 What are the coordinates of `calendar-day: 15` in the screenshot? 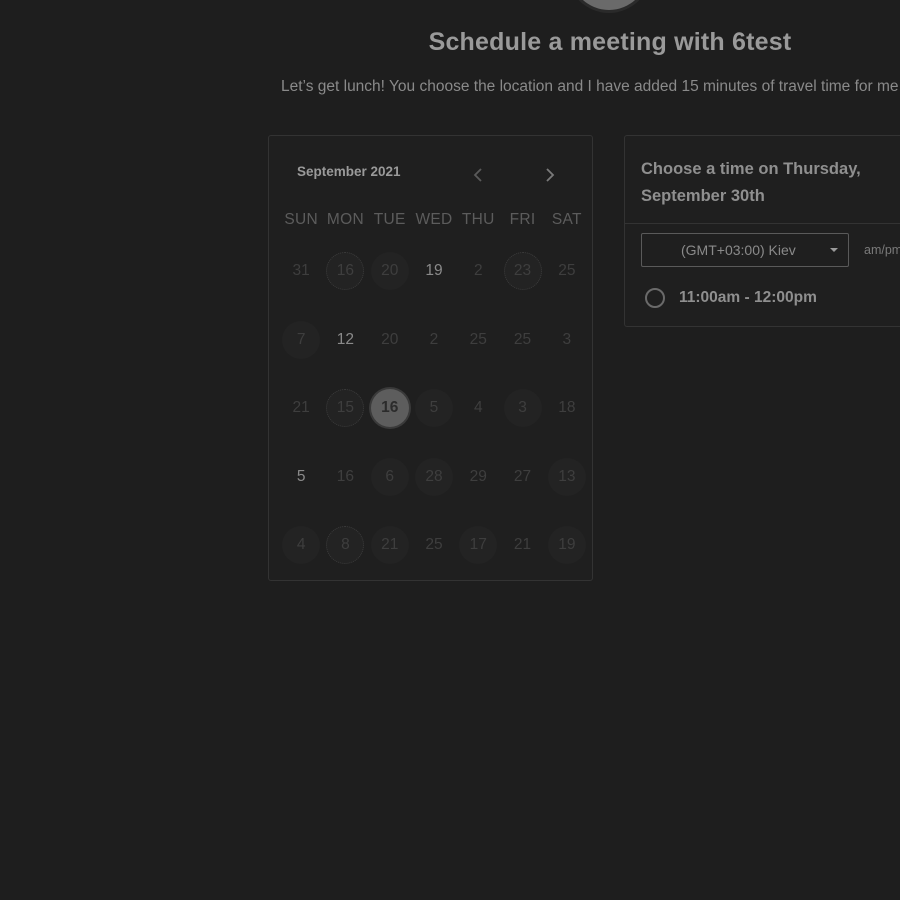 It's located at (345, 408).